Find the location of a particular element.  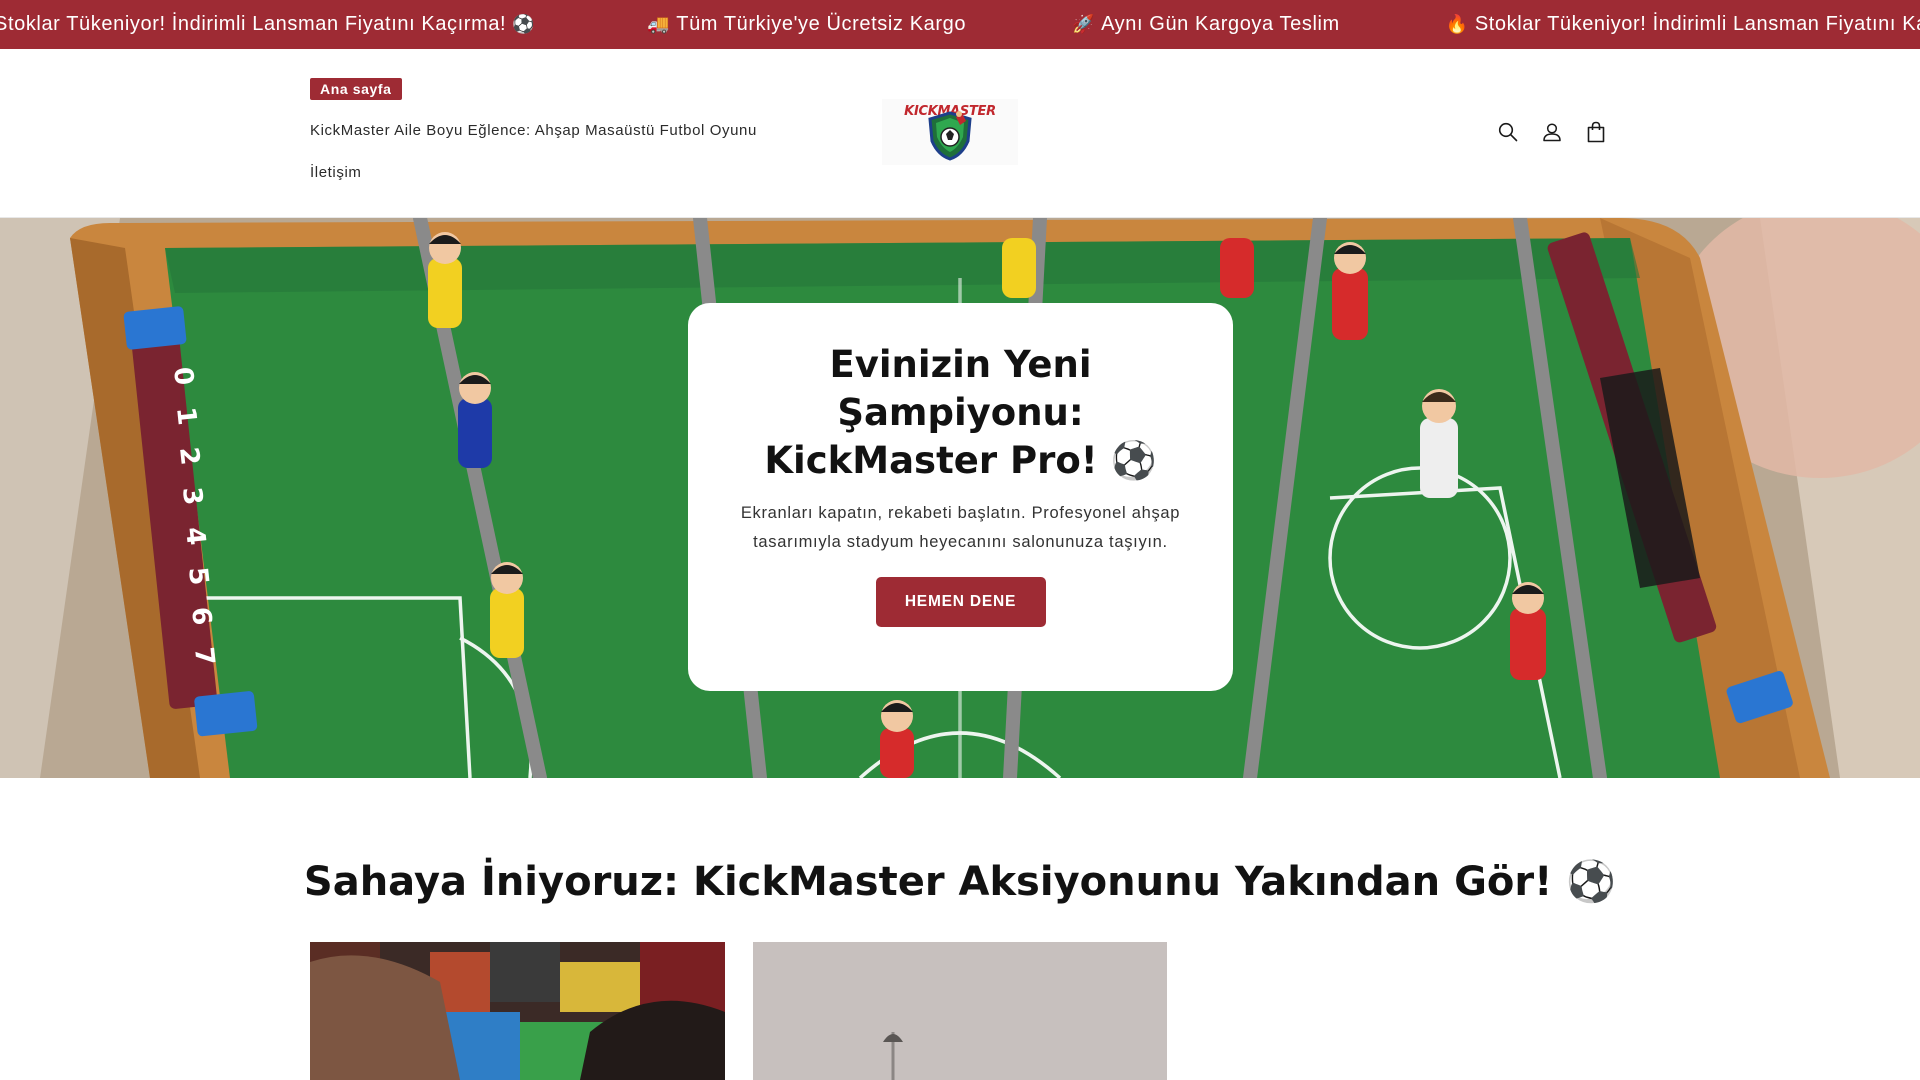

announcement-item: 🚀 Aynı Gün Kargoya Teslim is located at coordinates (1203, 24).